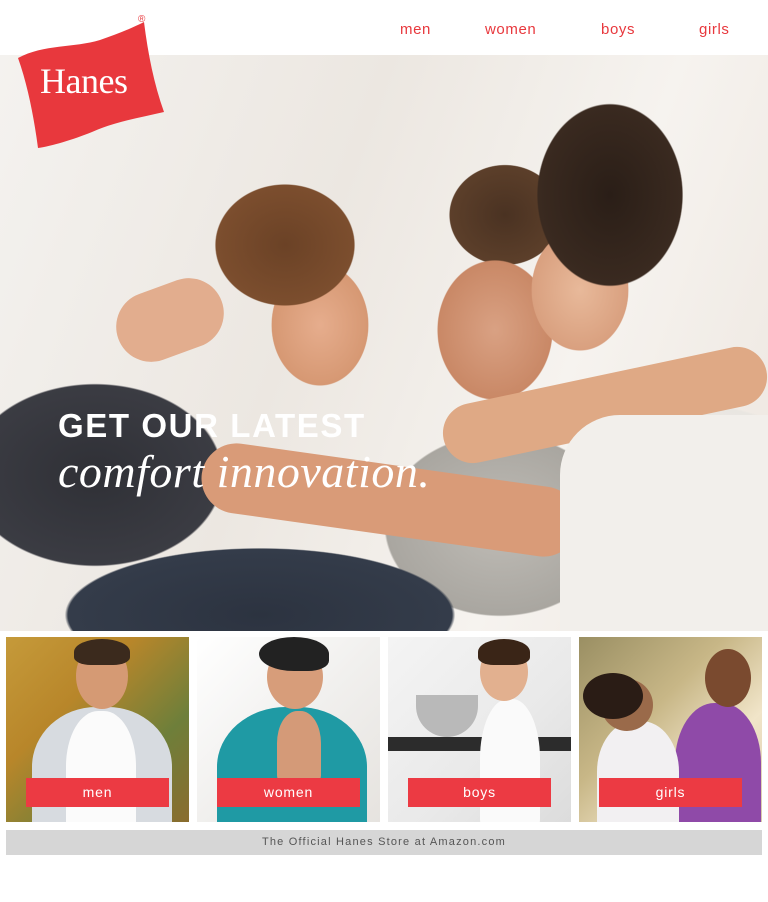  I want to click on tile-label-girls: girls, so click(670, 792).